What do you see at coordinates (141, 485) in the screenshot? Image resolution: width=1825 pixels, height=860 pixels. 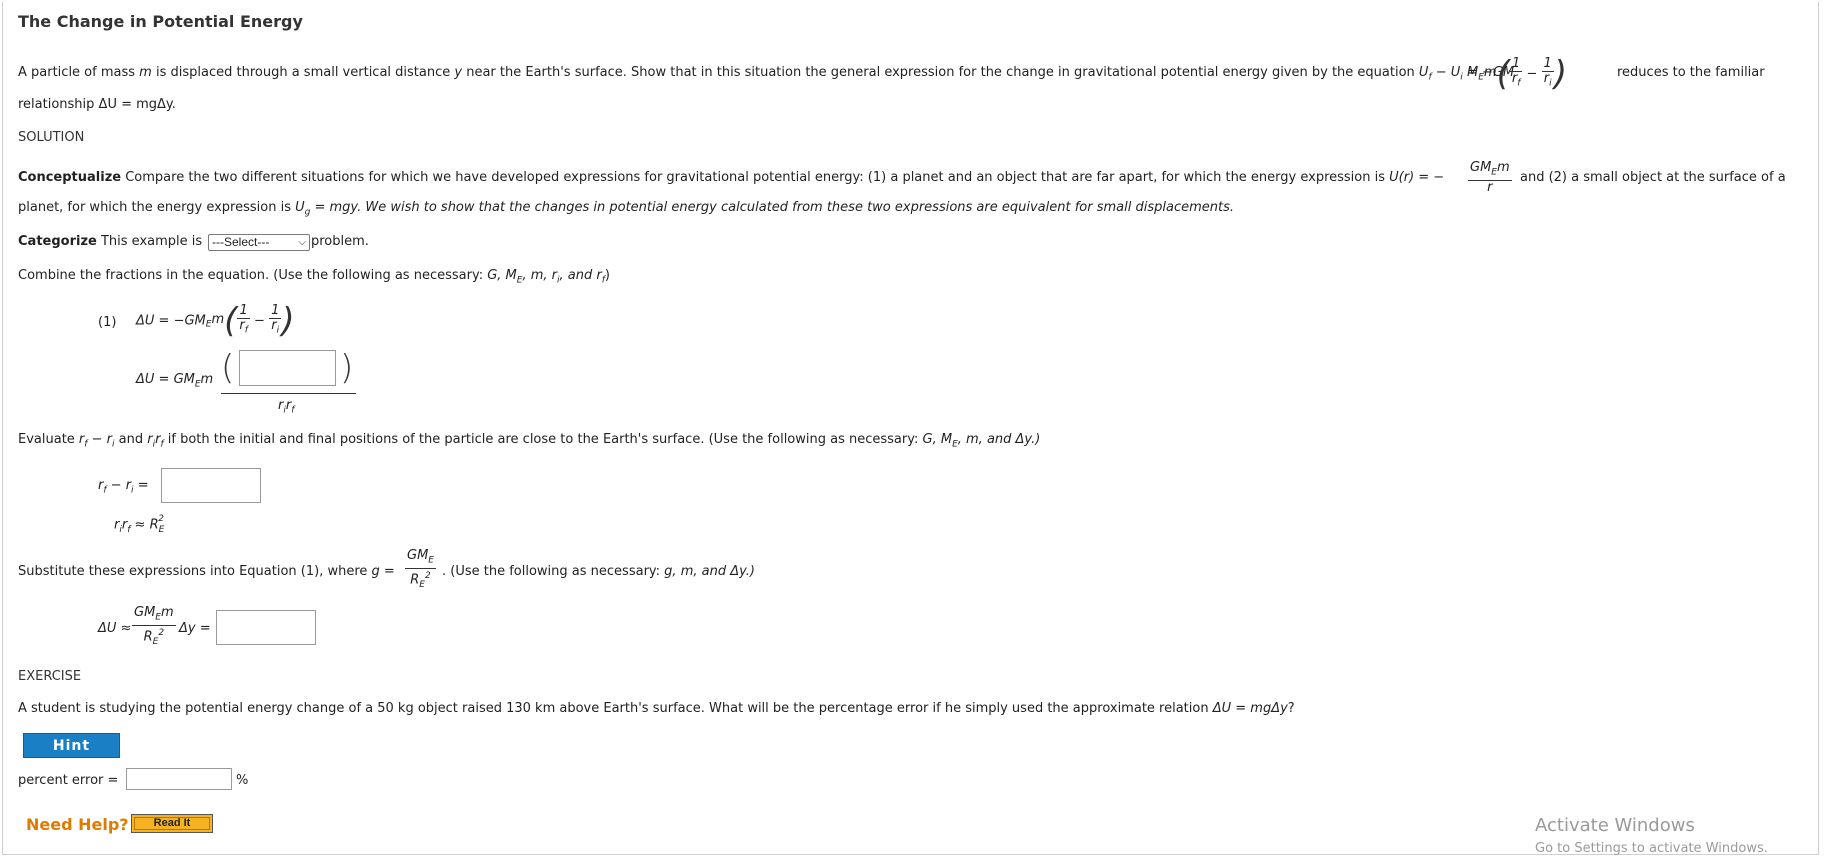 I see `equals-sign: =` at bounding box center [141, 485].